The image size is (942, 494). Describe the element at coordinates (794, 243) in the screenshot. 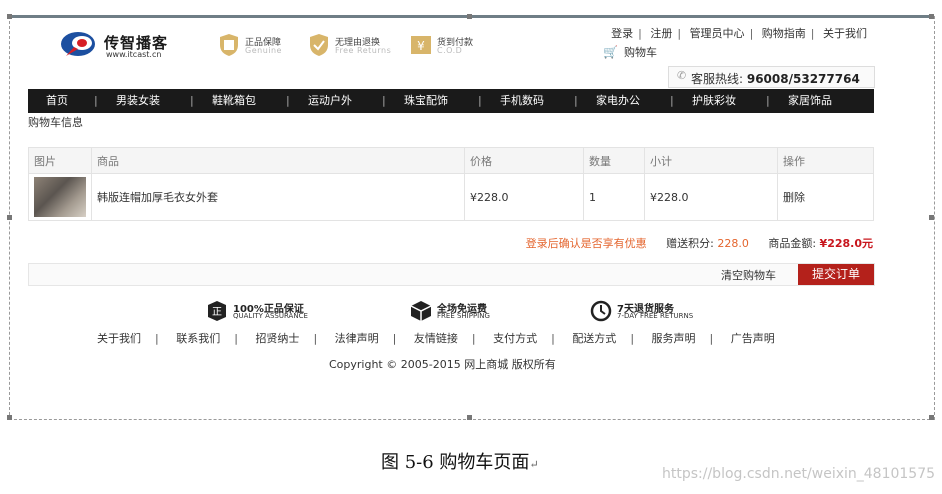

I see `amount-label: 商品金额:` at that location.